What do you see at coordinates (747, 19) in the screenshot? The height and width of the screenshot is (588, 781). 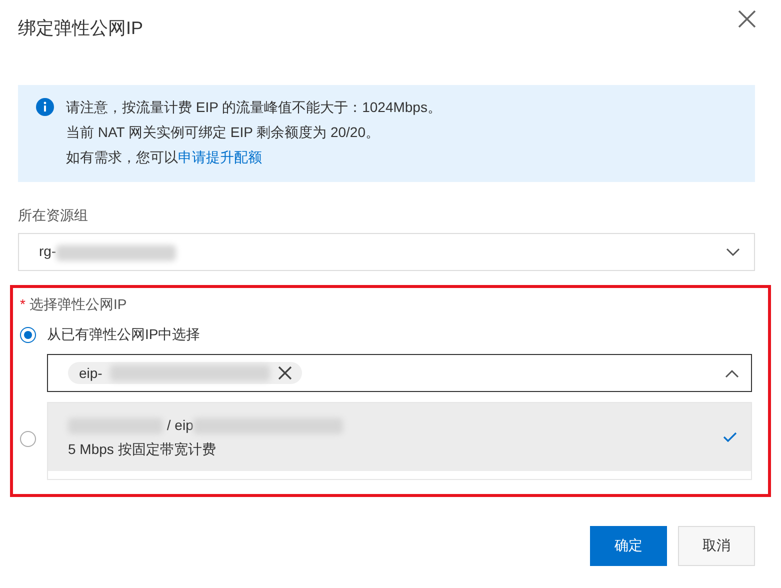 I see `close-icon` at bounding box center [747, 19].